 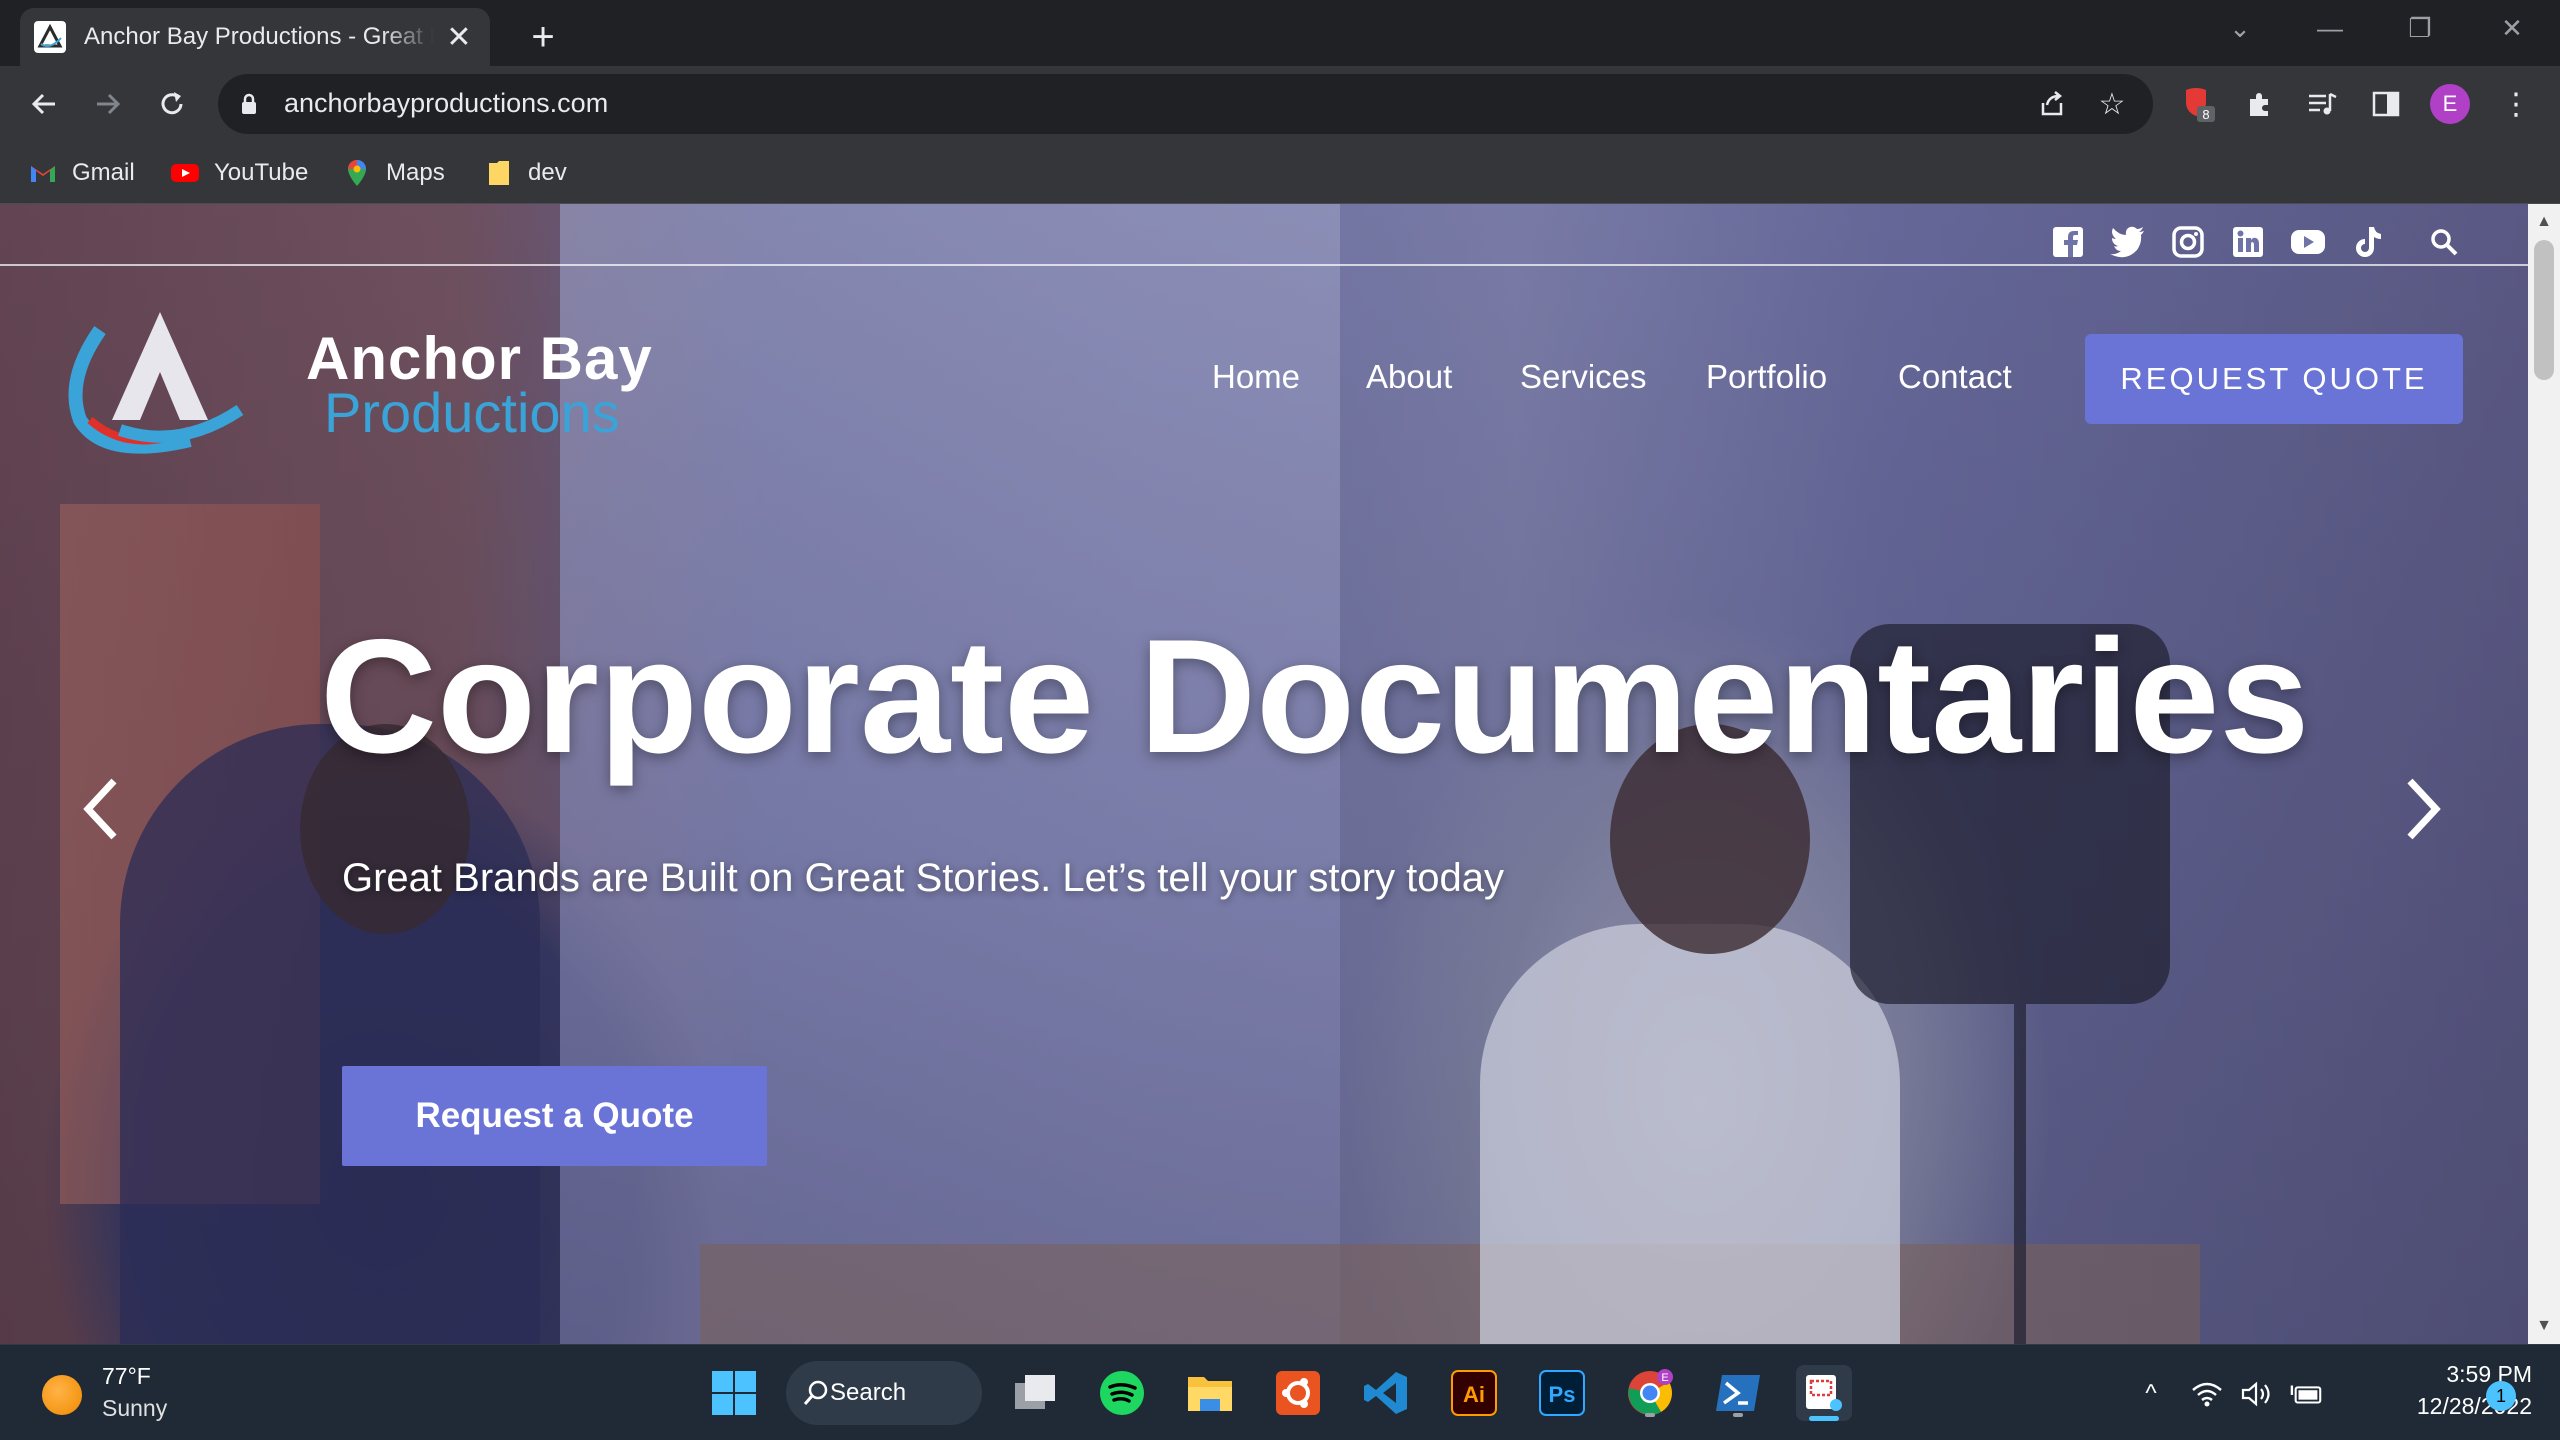 I want to click on vscode-icon, so click(x=1386, y=1393).